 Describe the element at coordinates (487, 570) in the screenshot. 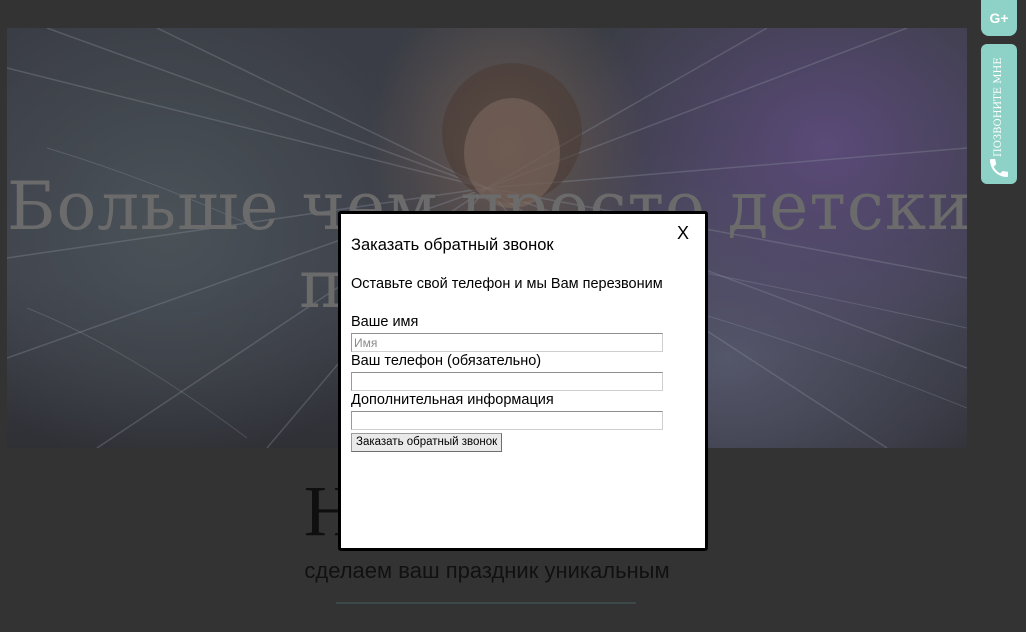

I see `section-subtitle: сделаем ваш праздник уникальным` at that location.